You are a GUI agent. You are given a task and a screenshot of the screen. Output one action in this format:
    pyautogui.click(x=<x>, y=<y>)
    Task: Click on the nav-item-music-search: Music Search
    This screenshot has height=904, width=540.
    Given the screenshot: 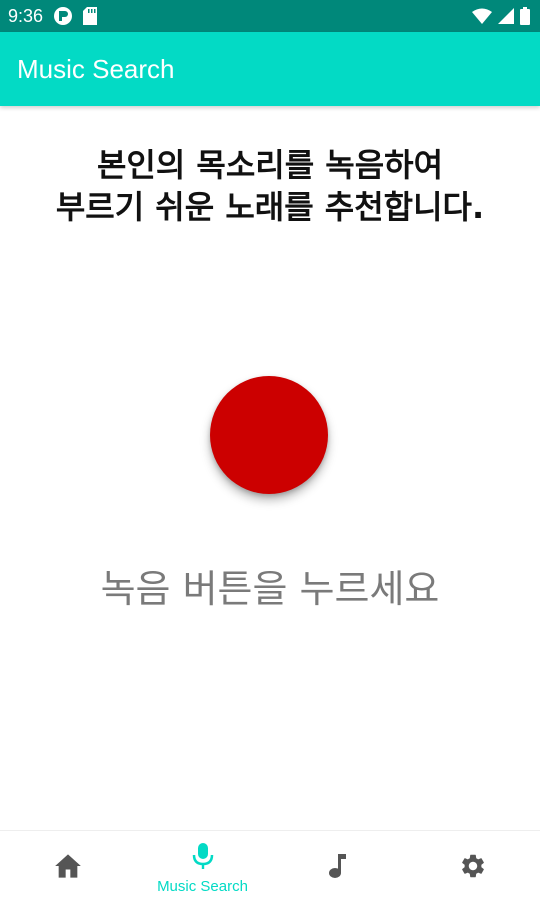 What is the action you would take?
    pyautogui.click(x=202, y=867)
    